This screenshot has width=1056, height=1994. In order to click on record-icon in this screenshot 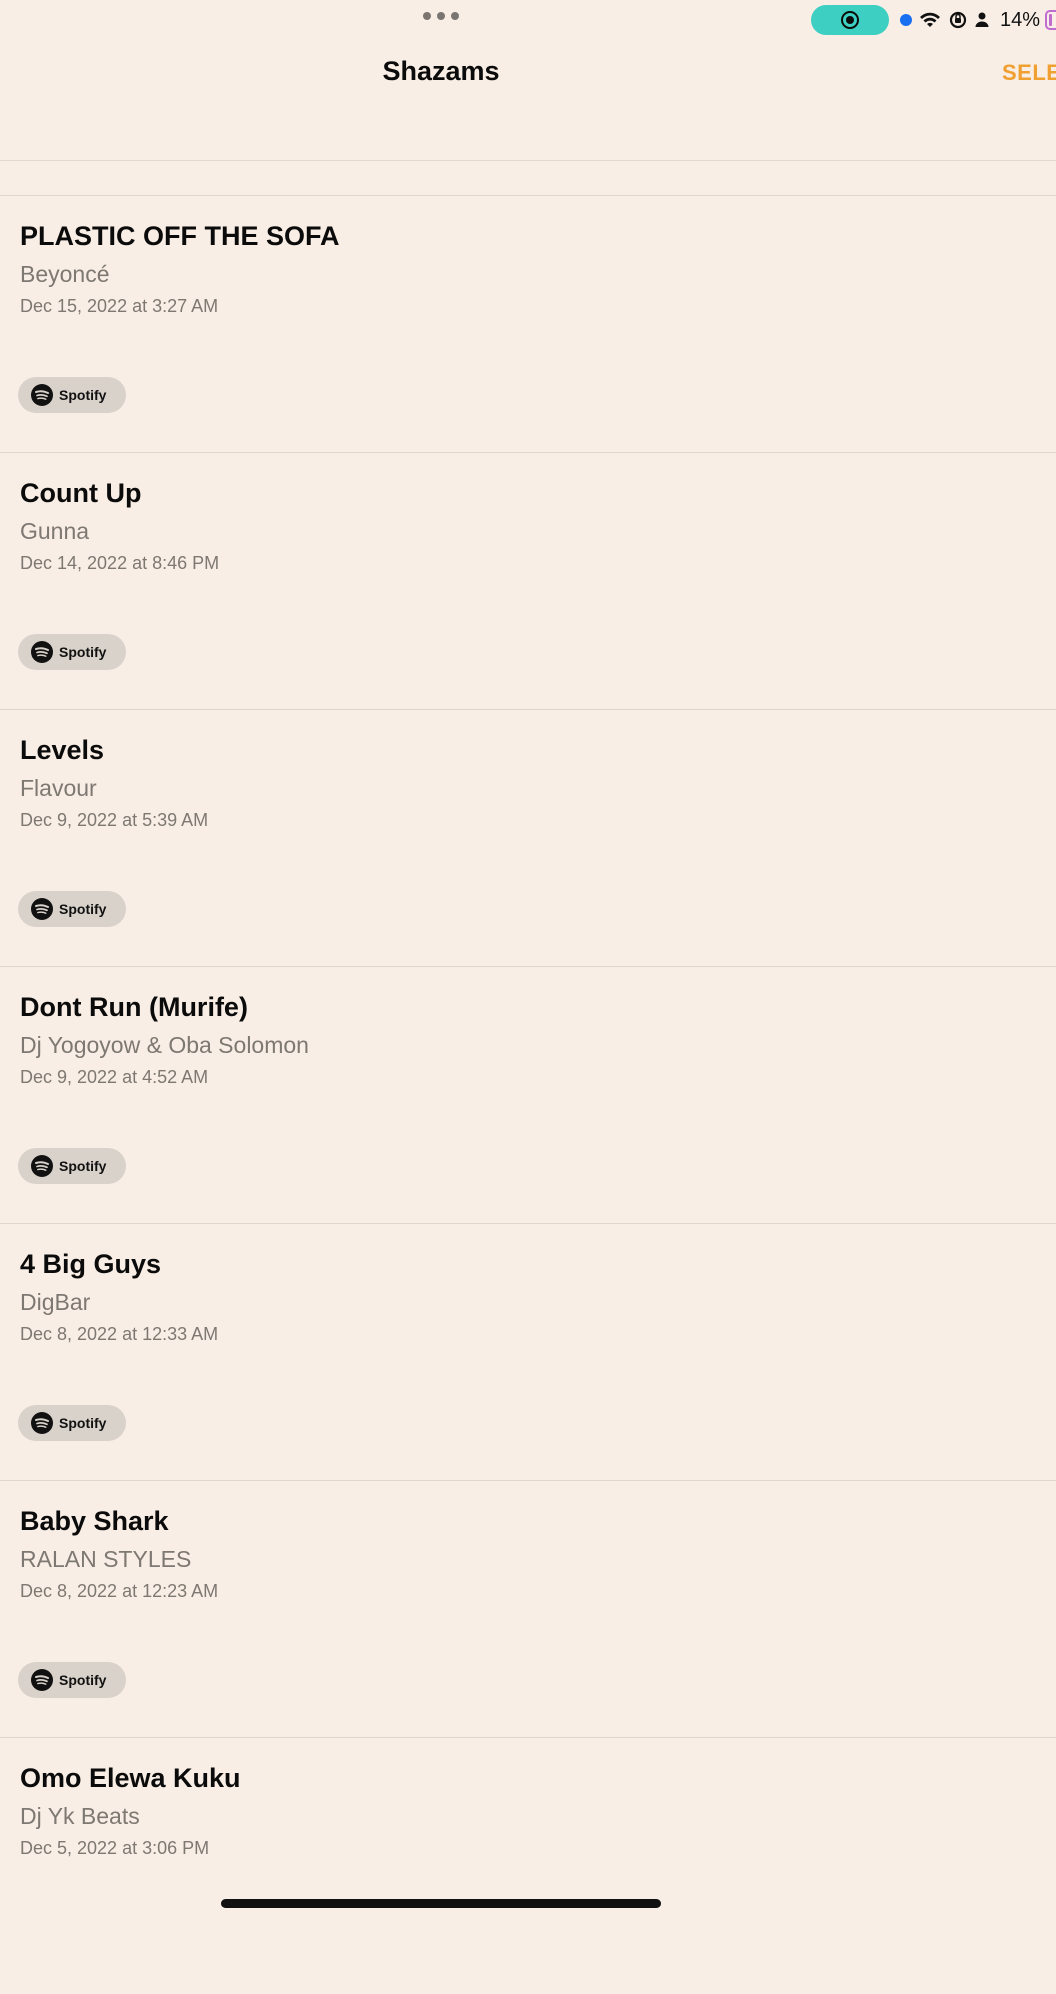, I will do `click(850, 20)`.